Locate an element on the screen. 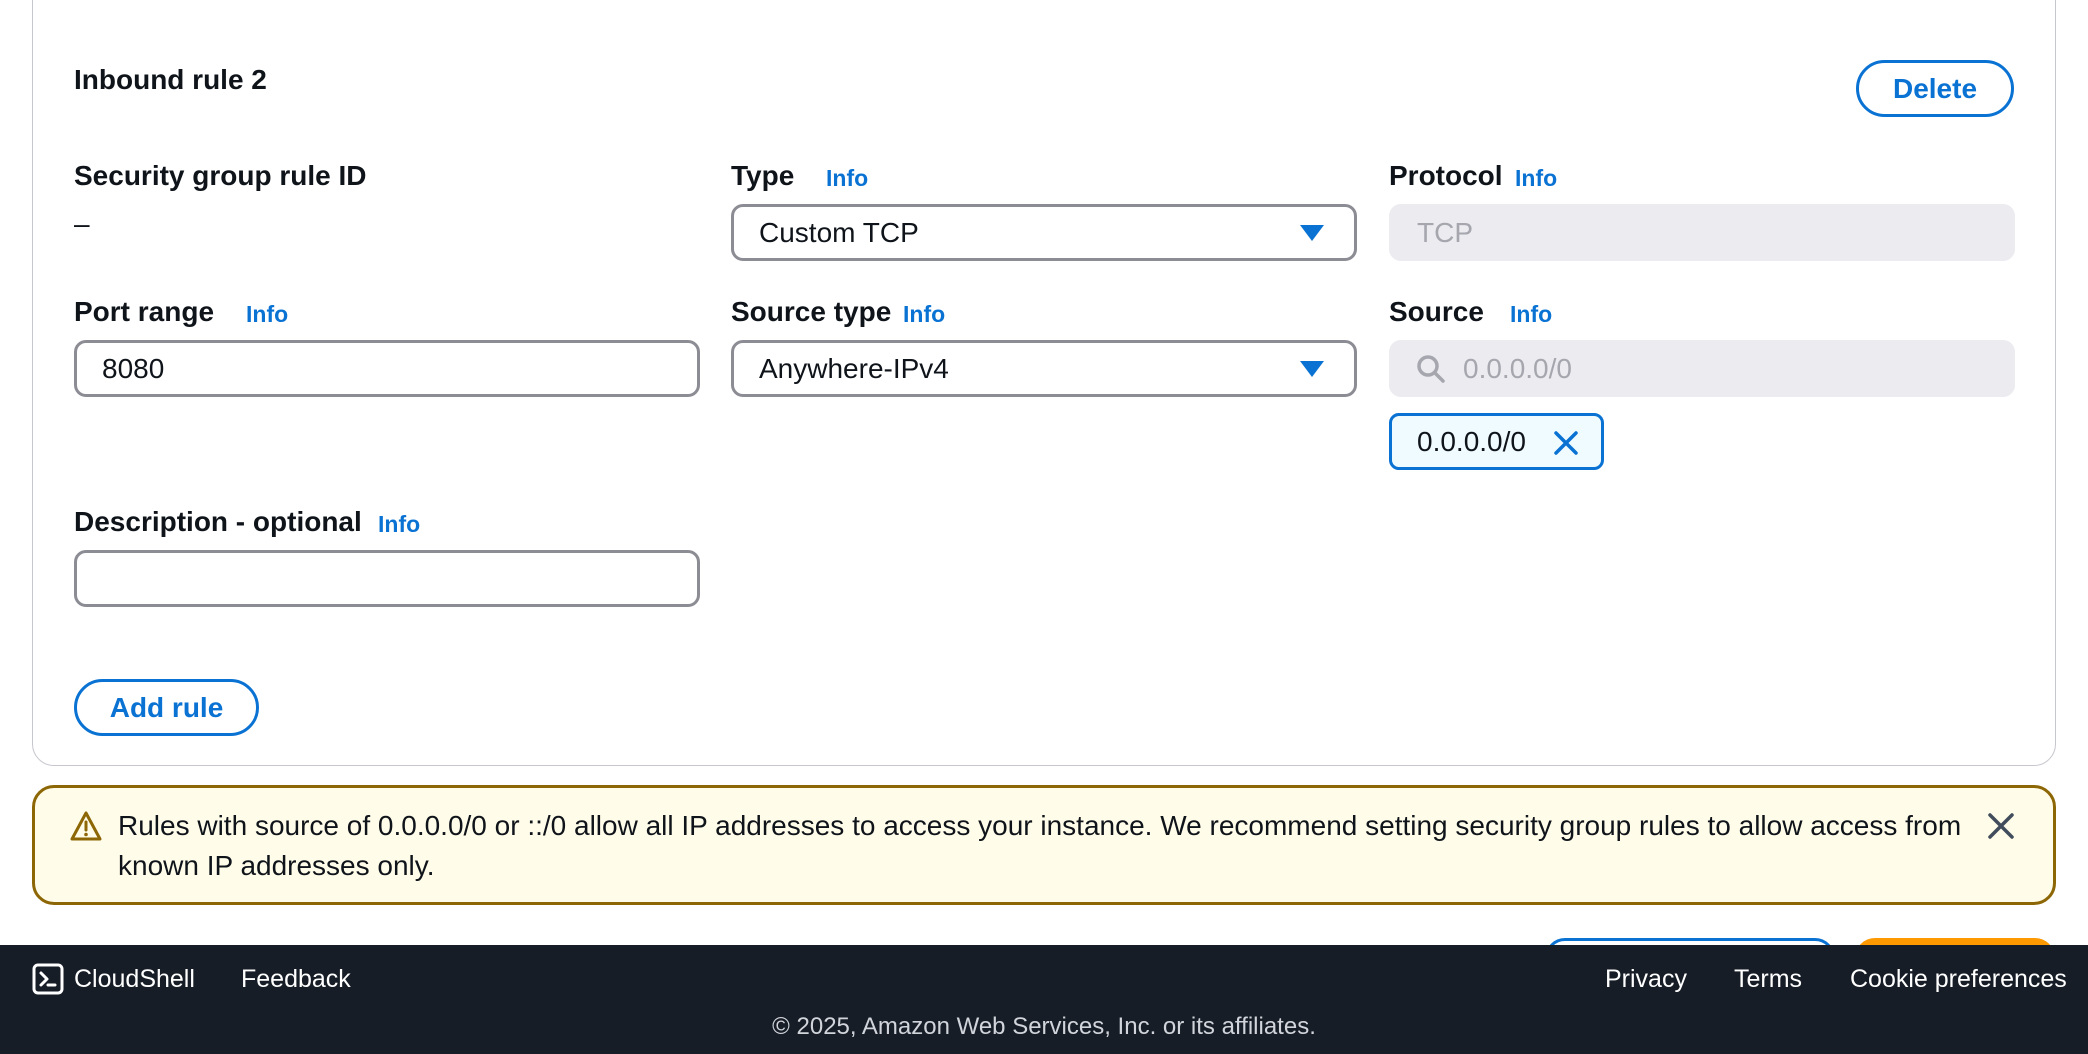 This screenshot has width=2088, height=1054. add-rule-button: Add rule is located at coordinates (166, 707).